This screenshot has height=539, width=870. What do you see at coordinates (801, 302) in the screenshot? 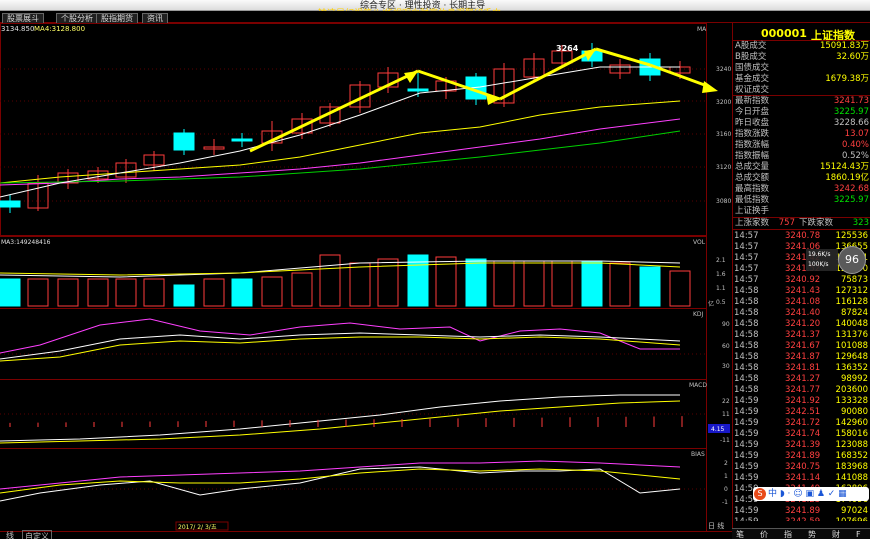
I see `tick-row: 14:58 3241.08 116128` at bounding box center [801, 302].